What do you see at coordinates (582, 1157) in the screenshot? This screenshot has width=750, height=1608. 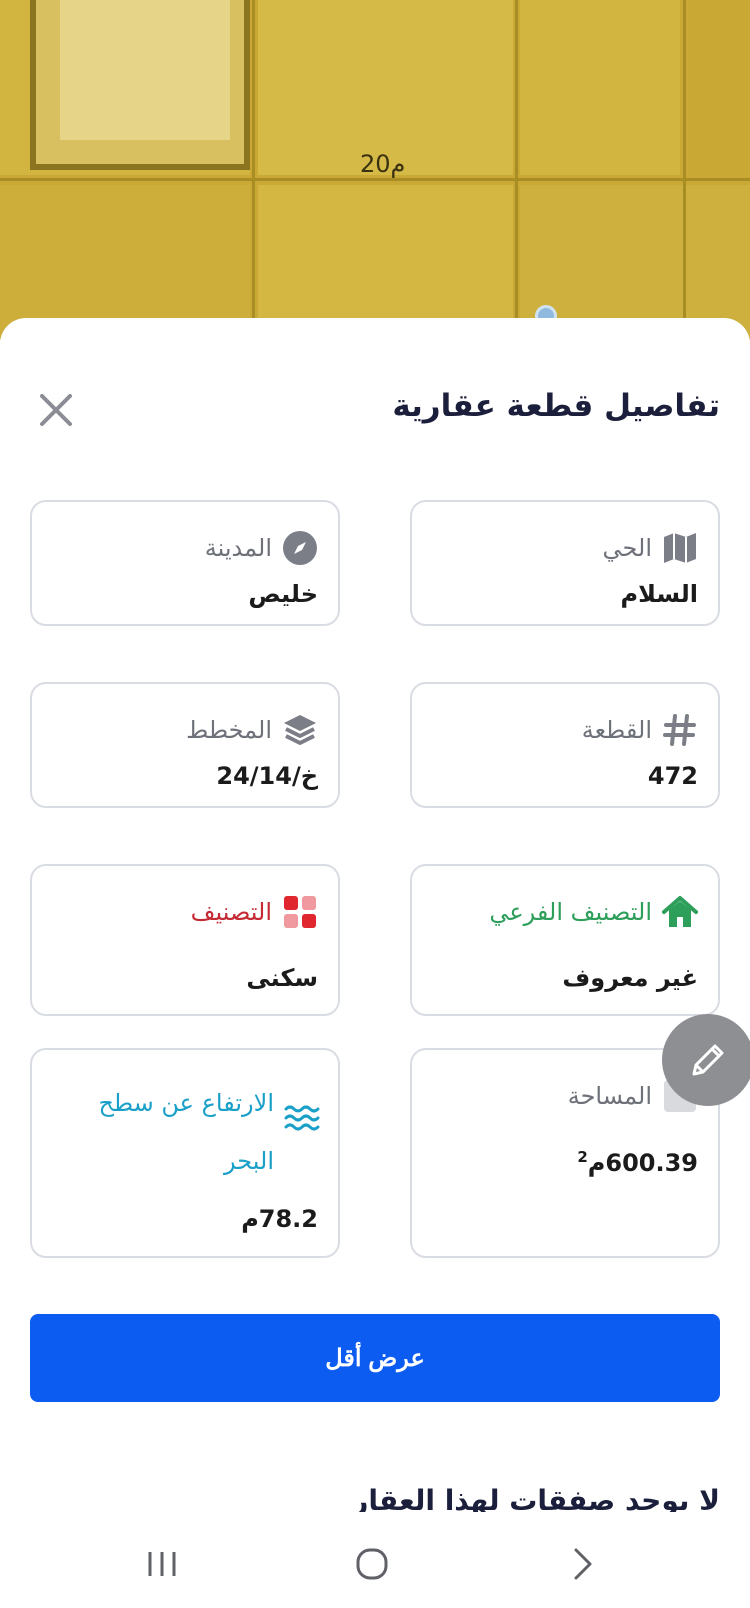 I see `area-unit-superscript: 2` at bounding box center [582, 1157].